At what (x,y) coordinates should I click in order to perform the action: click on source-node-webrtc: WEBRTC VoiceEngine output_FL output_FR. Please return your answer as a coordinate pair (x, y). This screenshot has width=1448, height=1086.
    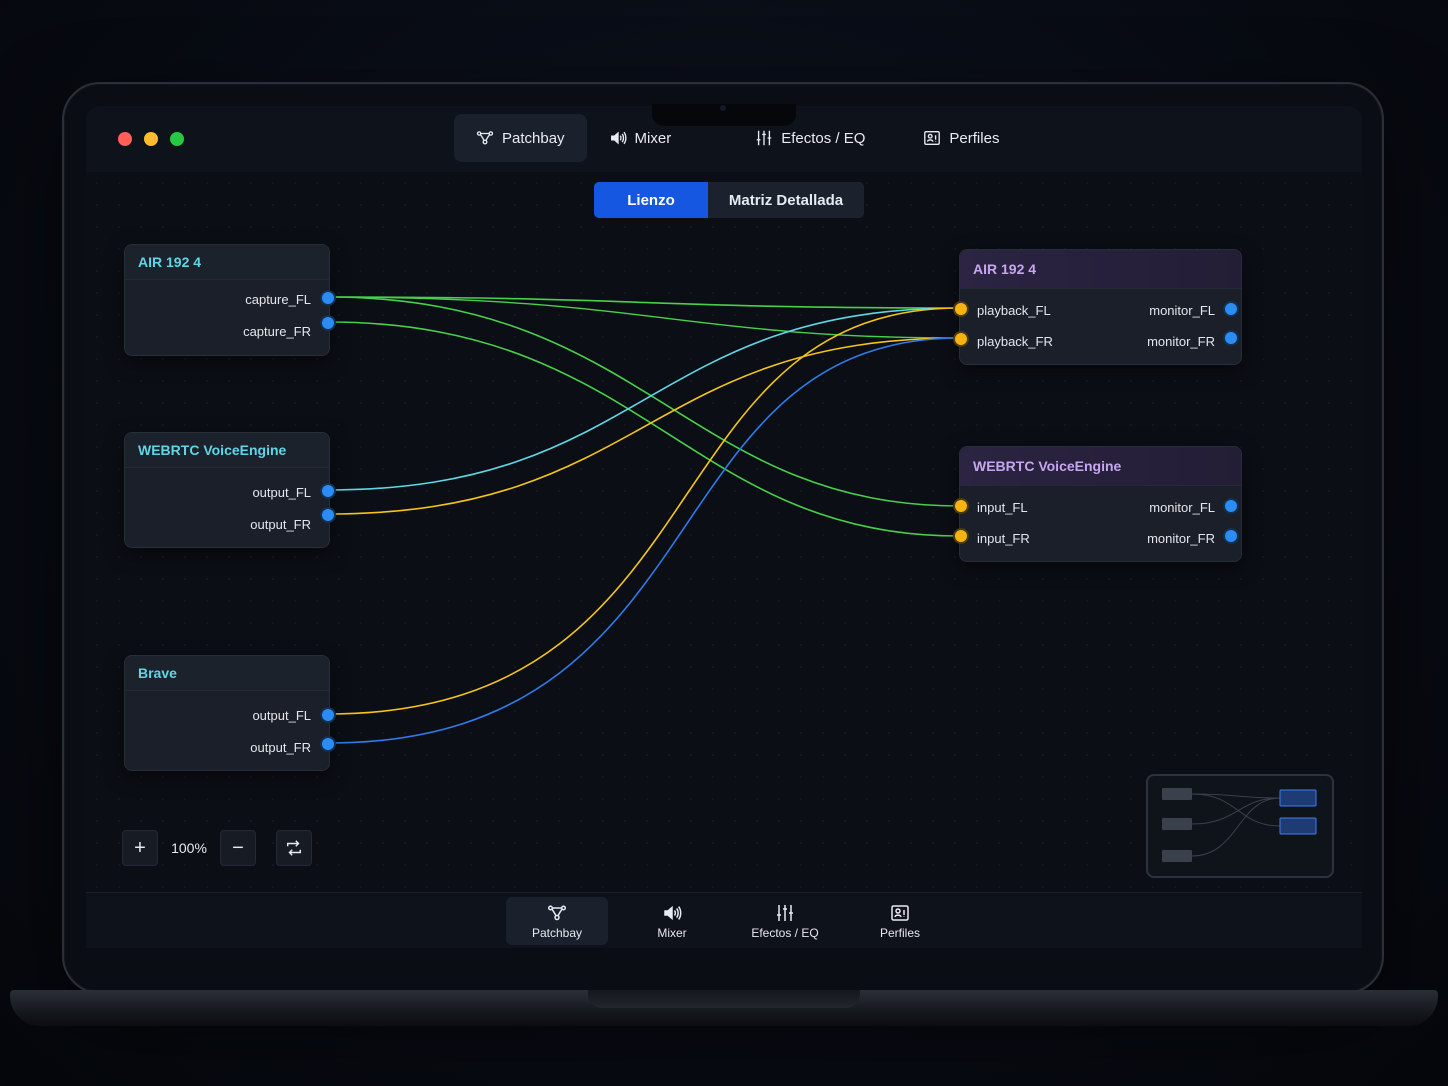
    Looking at the image, I should click on (229, 490).